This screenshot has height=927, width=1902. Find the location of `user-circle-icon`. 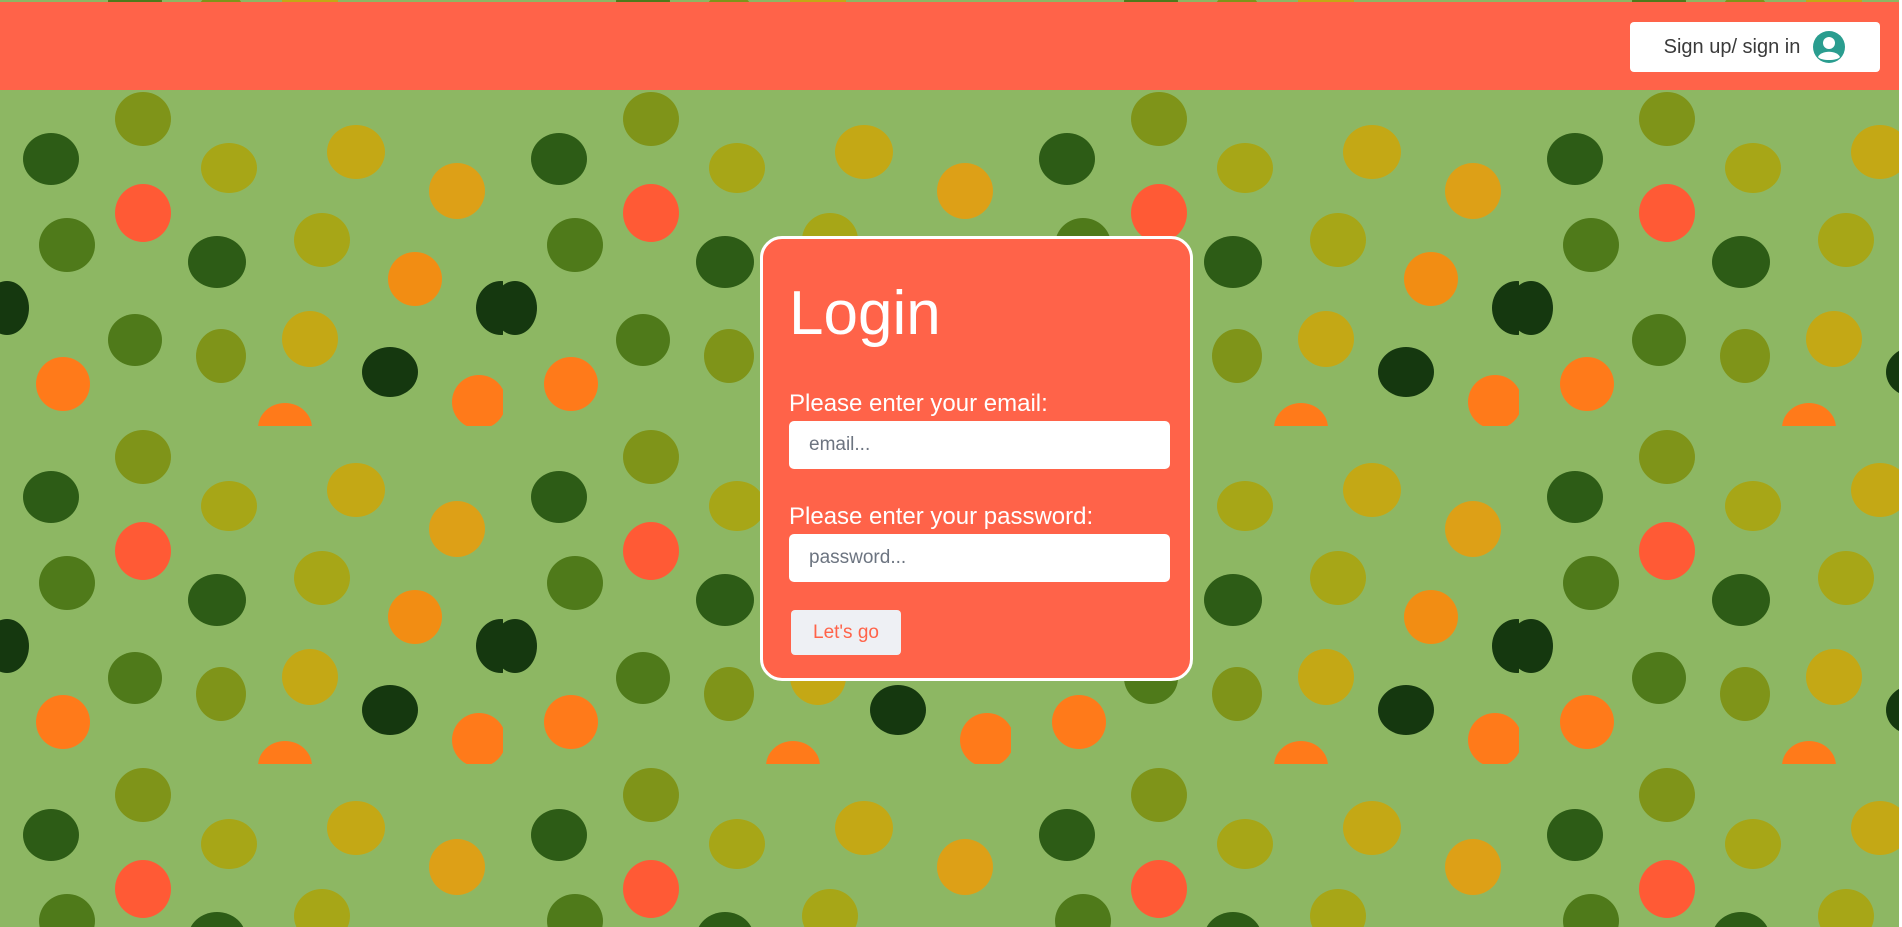

user-circle-icon is located at coordinates (1829, 47).